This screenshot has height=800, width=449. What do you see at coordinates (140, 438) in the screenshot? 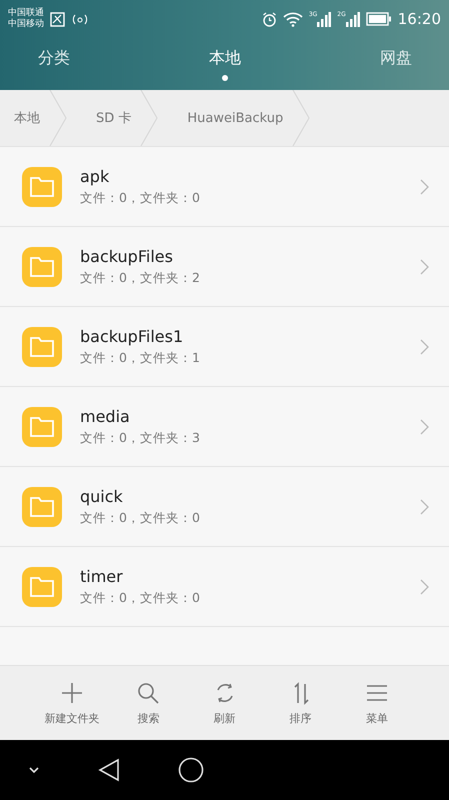
I see `folder-details: 文件：0，文件夹：3` at bounding box center [140, 438].